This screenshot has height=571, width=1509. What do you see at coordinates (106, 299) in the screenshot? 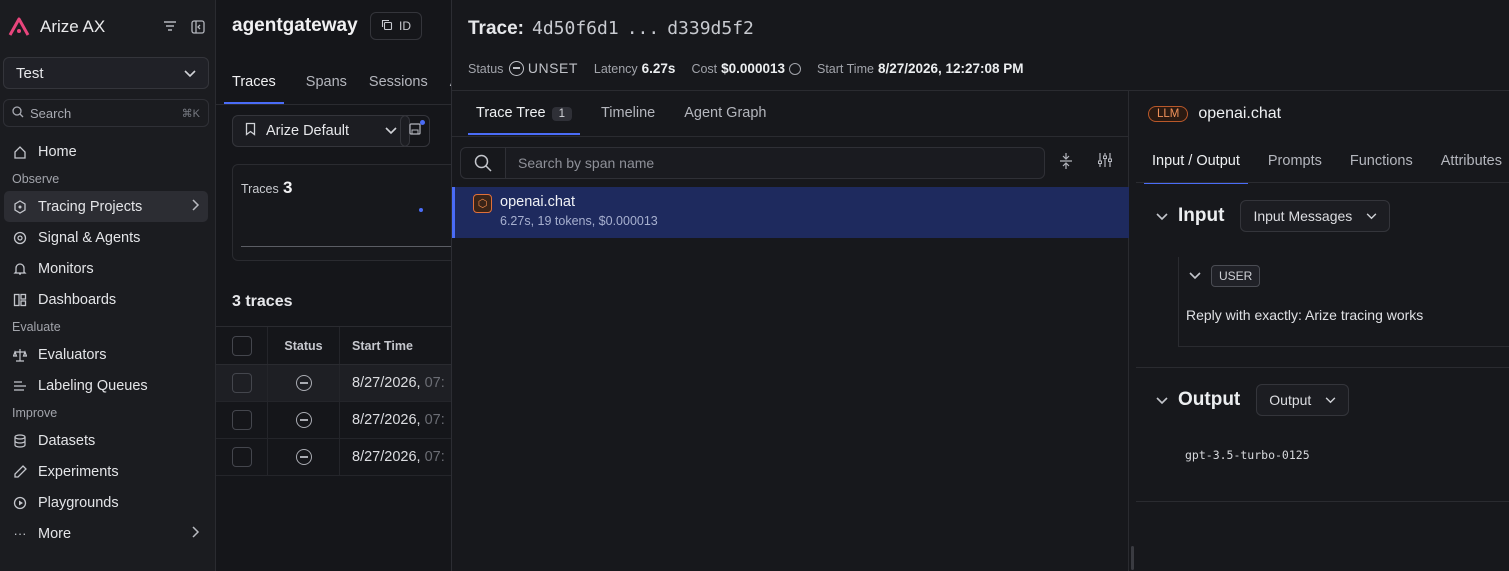
I see `sidebar-item-dashboards: Dashboards` at bounding box center [106, 299].